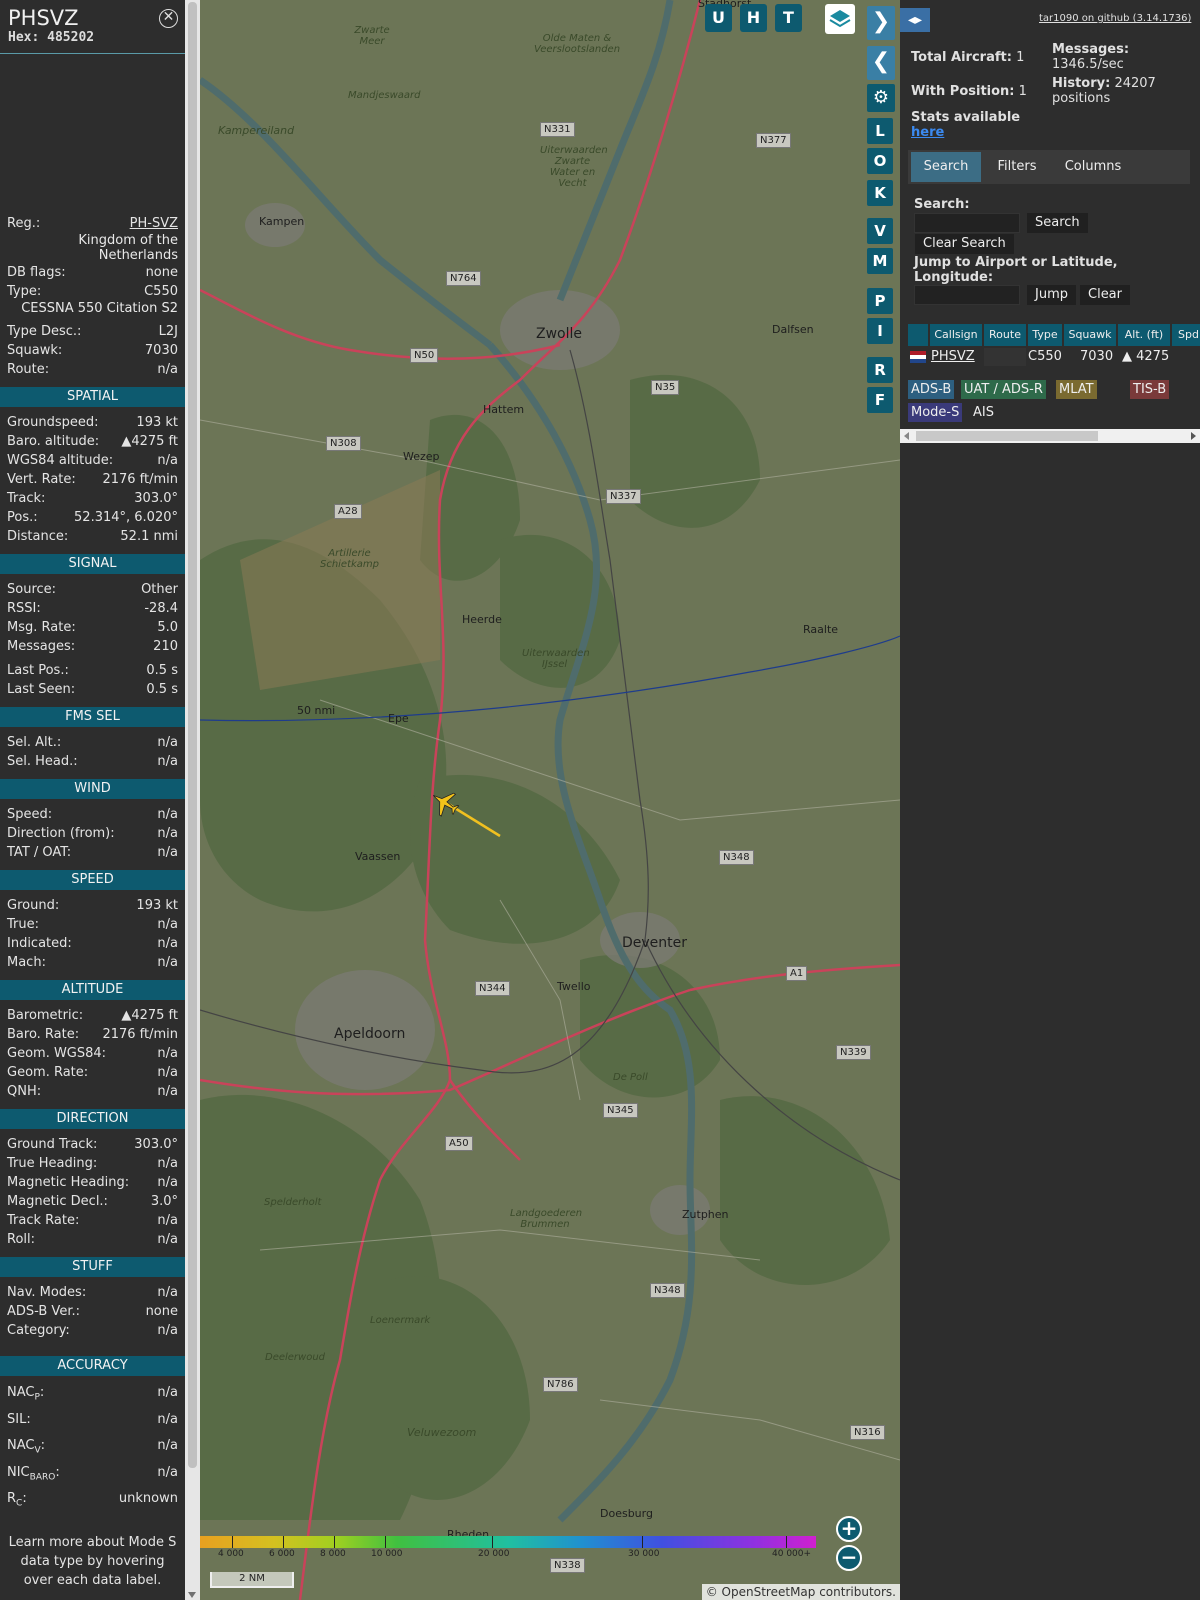 The image size is (1200, 1600). Describe the element at coordinates (19, 1422) in the screenshot. I see `accuracy-label: SIL:` at that location.